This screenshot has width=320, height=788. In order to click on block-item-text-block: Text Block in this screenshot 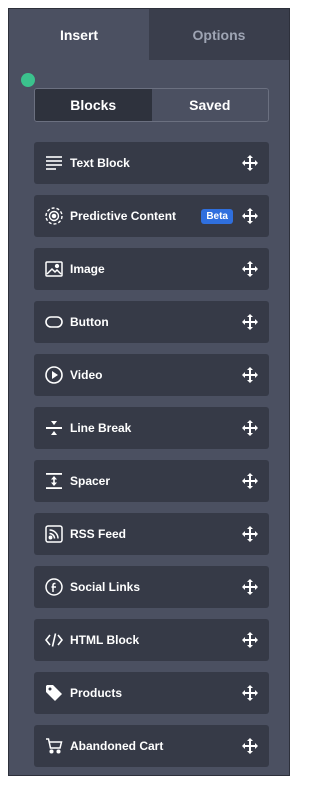, I will do `click(151, 163)`.